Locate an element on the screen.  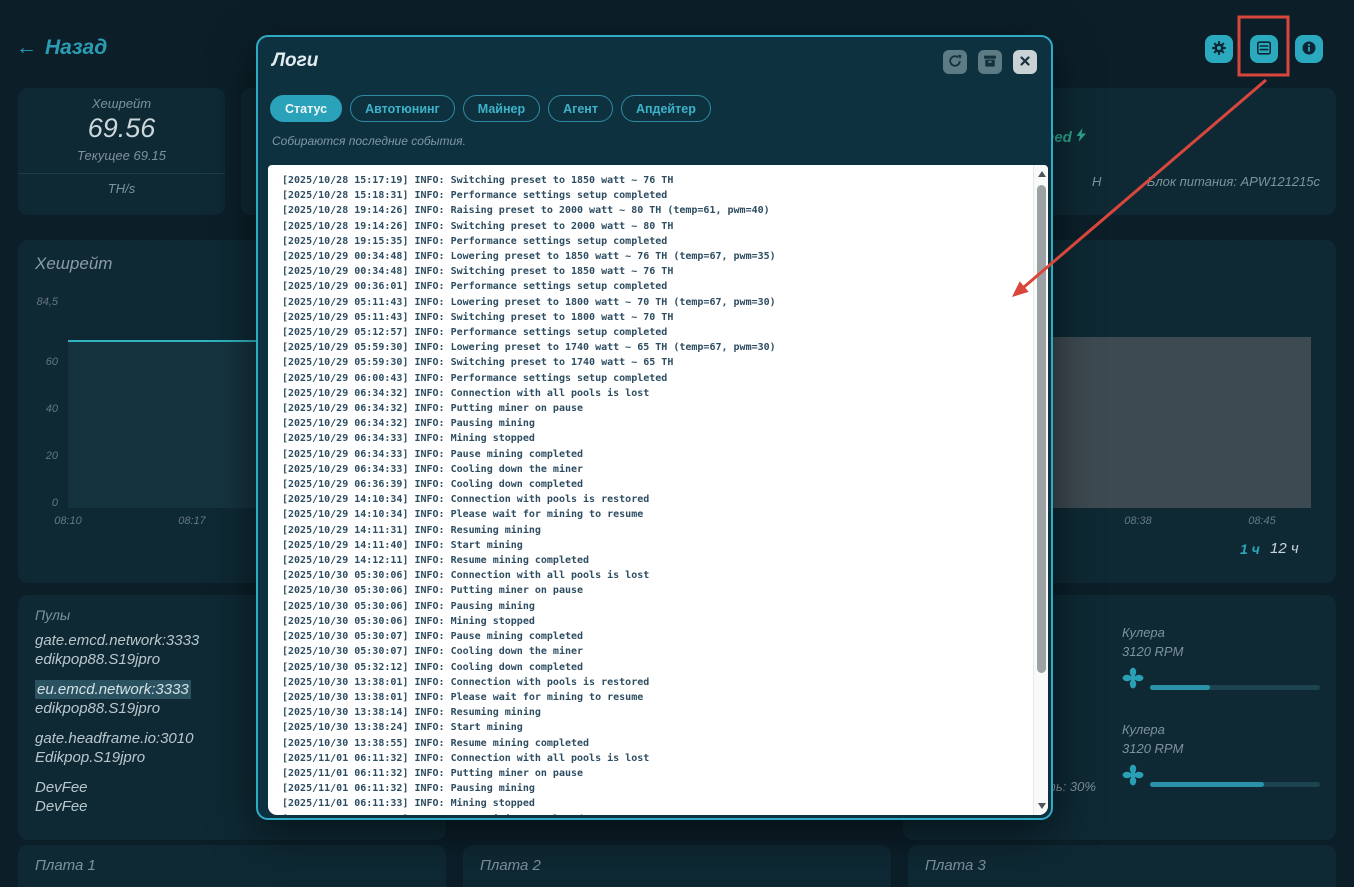
log-tab-label: Автотюнинг is located at coordinates (402, 108).